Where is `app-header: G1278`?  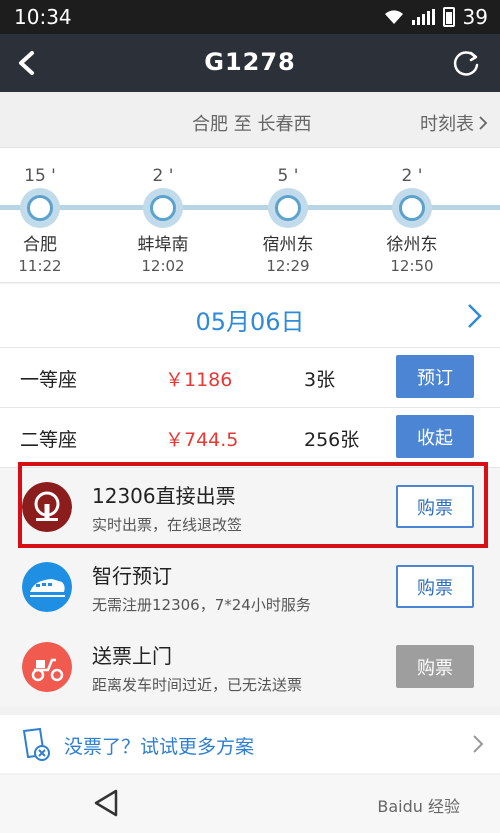 app-header: G1278 is located at coordinates (250, 63).